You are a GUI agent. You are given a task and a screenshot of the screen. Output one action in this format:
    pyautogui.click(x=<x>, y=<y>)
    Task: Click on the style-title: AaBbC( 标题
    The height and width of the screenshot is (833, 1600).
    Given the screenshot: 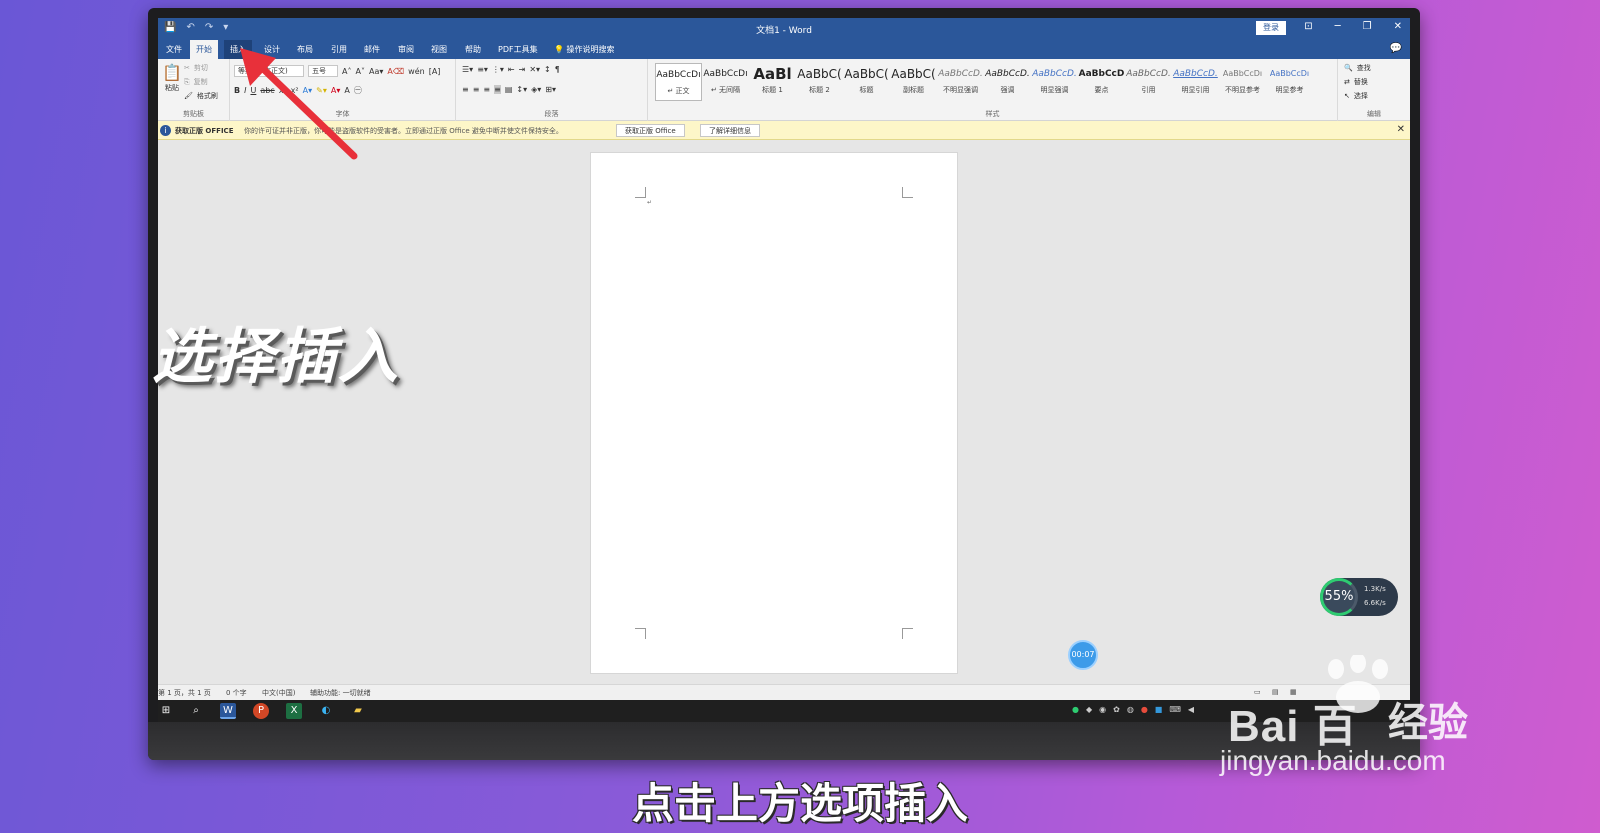 What is the action you would take?
    pyautogui.click(x=866, y=82)
    